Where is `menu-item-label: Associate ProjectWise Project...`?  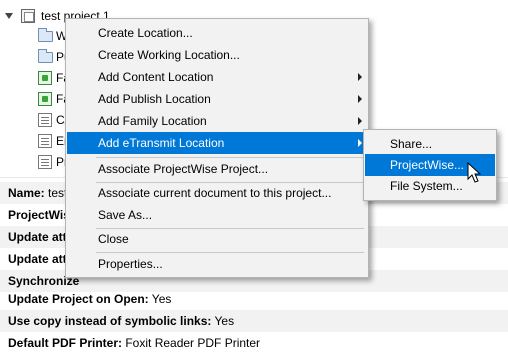 menu-item-label: Associate ProjectWise Project... is located at coordinates (183, 169).